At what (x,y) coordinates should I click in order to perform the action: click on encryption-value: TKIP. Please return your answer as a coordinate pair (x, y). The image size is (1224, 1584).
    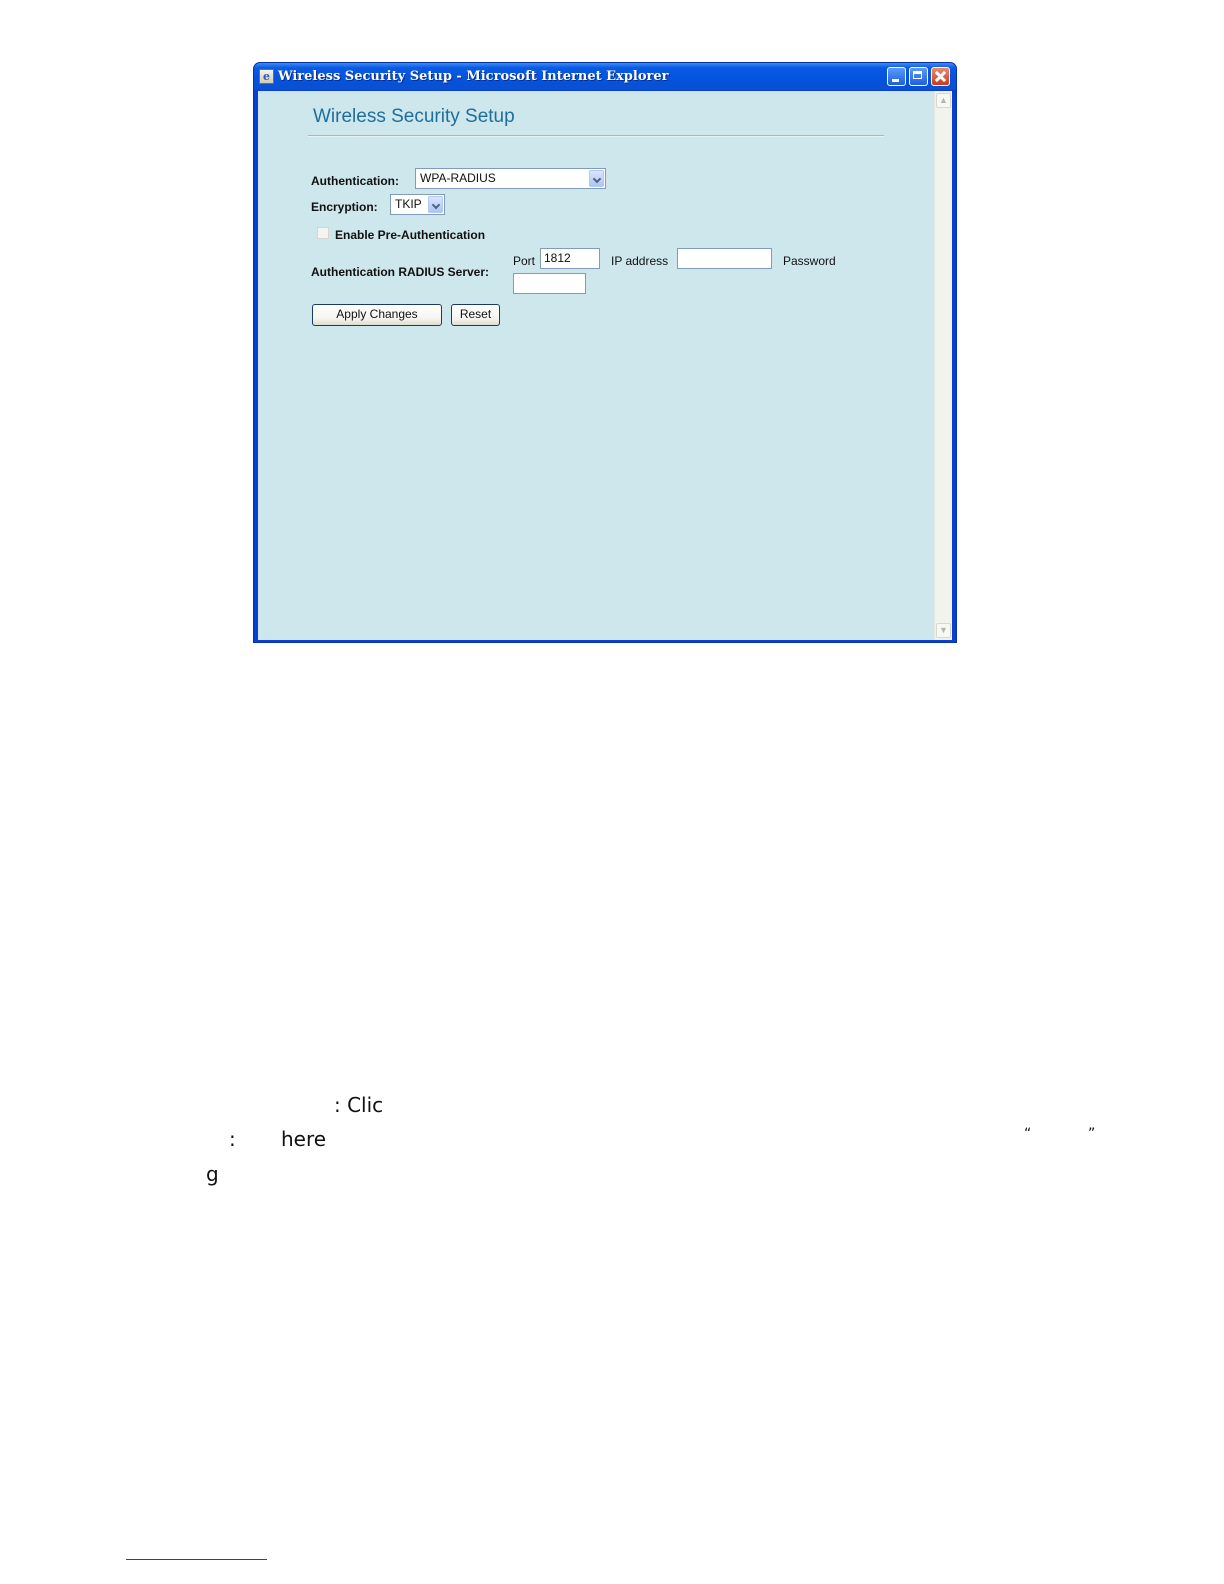
    Looking at the image, I should click on (408, 204).